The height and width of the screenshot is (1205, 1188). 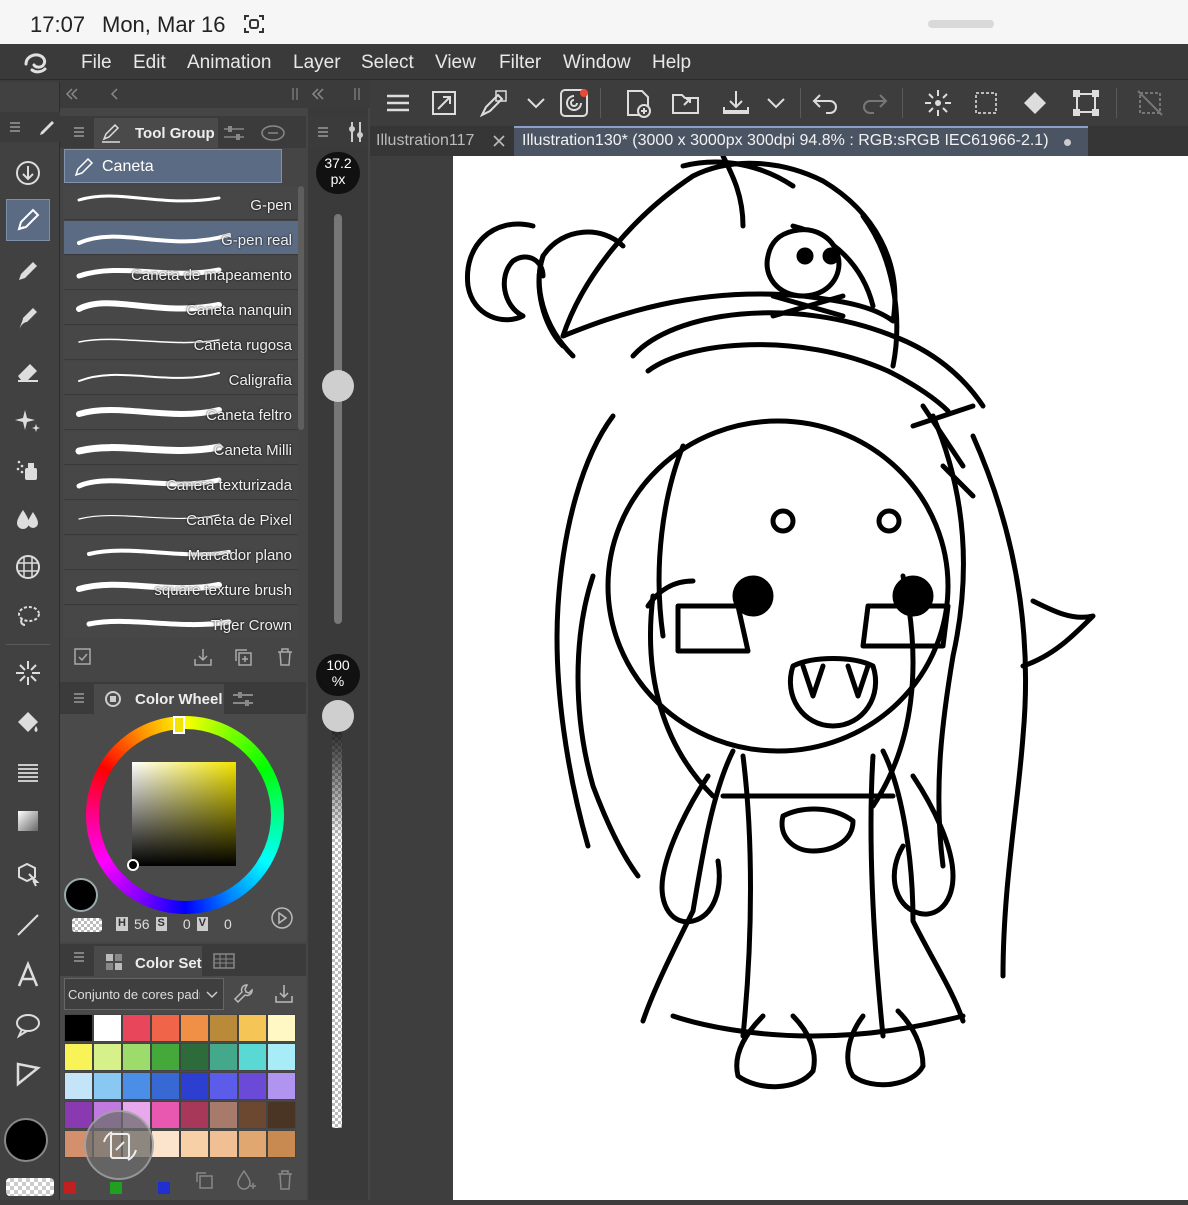 I want to click on add-color-icon, so click(x=246, y=1180).